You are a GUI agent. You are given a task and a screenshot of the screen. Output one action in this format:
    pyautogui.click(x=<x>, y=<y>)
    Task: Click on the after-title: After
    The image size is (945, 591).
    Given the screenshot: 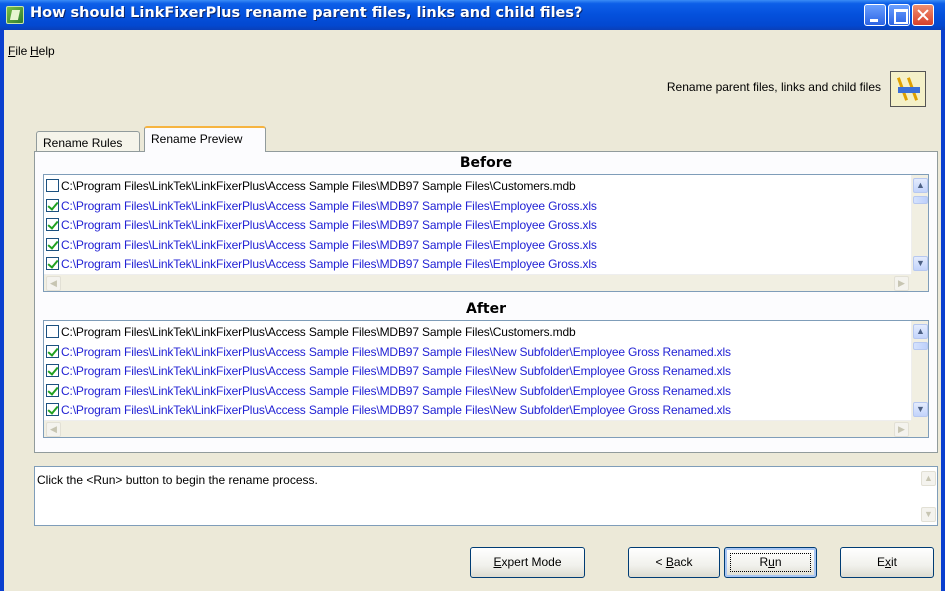 What is the action you would take?
    pyautogui.click(x=486, y=309)
    